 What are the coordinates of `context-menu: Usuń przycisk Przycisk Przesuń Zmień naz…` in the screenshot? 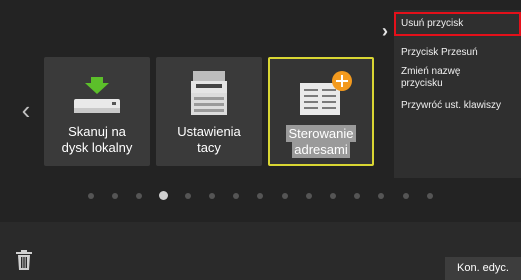 It's located at (457, 94).